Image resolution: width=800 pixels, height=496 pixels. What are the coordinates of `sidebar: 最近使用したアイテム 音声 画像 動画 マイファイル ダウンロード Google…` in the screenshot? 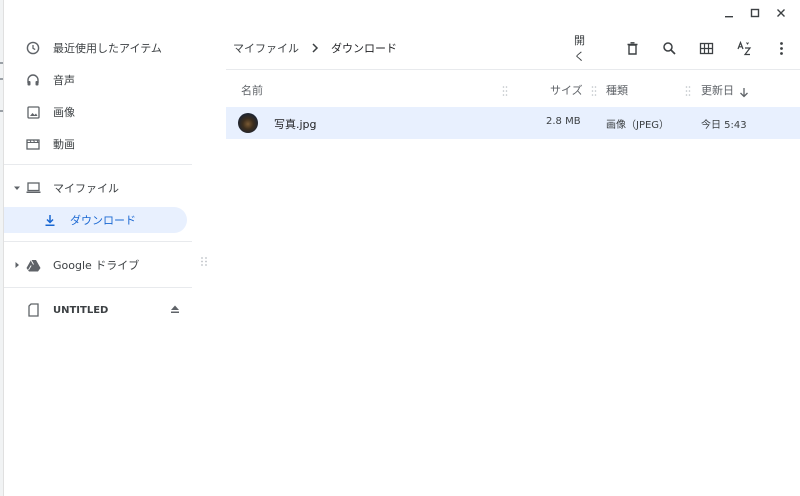 It's located at (98, 179).